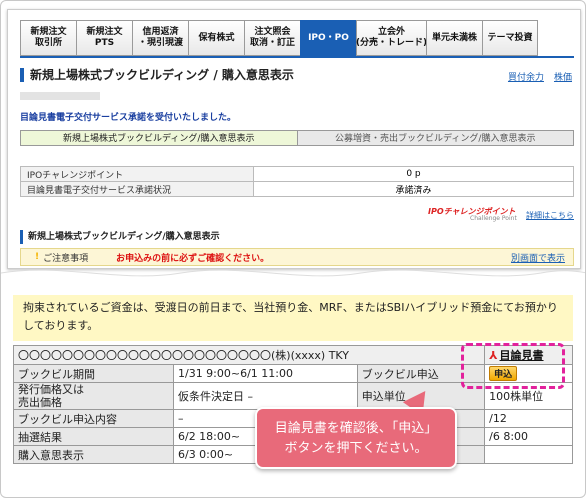 Image resolution: width=586 pixels, height=498 pixels. I want to click on account-number-blurred, so click(60, 96).